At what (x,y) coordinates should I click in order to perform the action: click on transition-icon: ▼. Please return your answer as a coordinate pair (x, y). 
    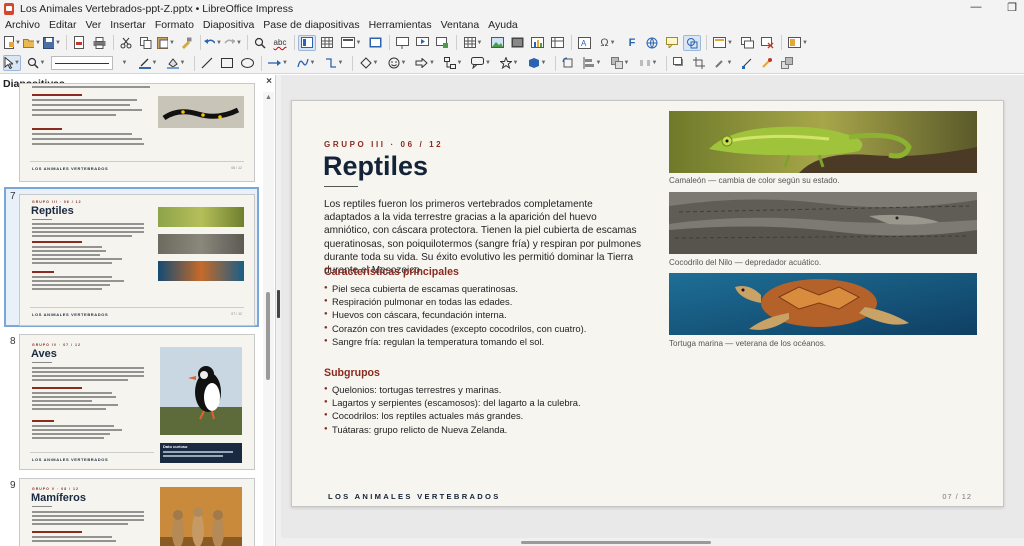
    Looking at the image, I should click on (798, 43).